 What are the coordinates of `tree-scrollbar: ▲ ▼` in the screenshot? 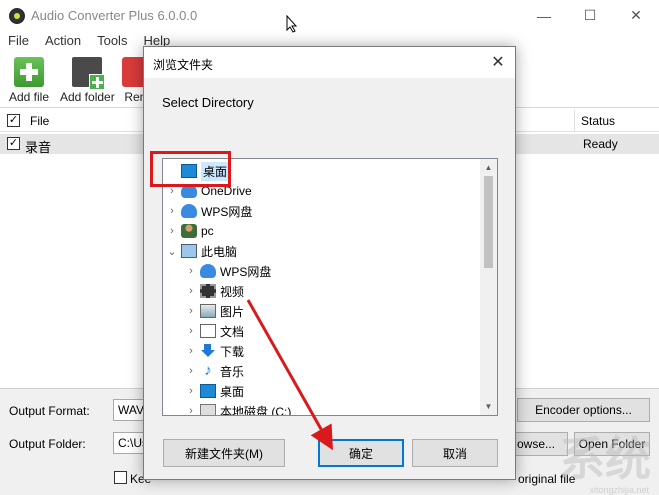 It's located at (488, 287).